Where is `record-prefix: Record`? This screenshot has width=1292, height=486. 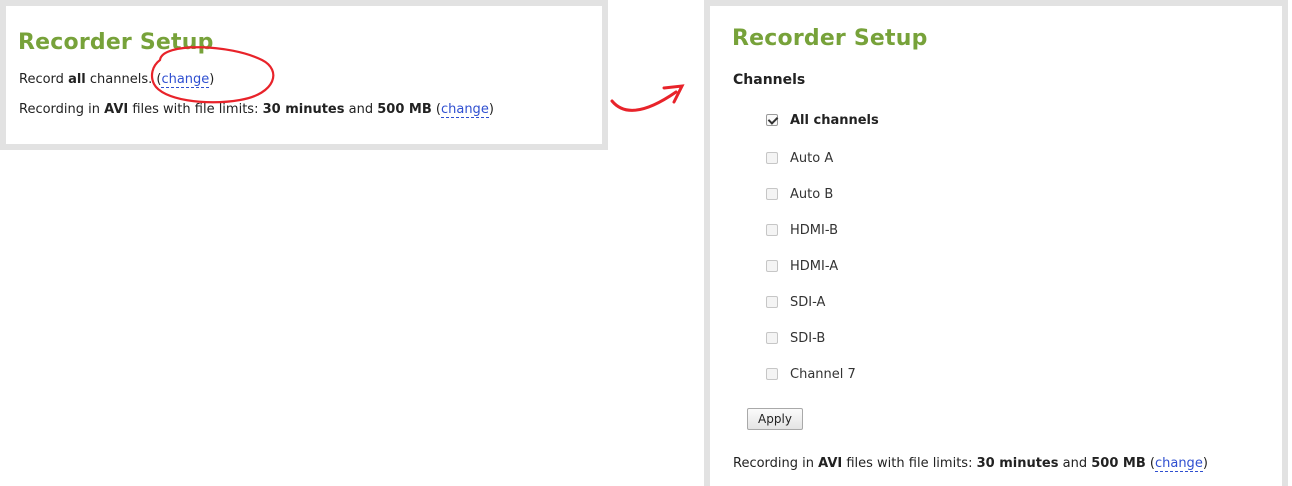
record-prefix: Record is located at coordinates (44, 79).